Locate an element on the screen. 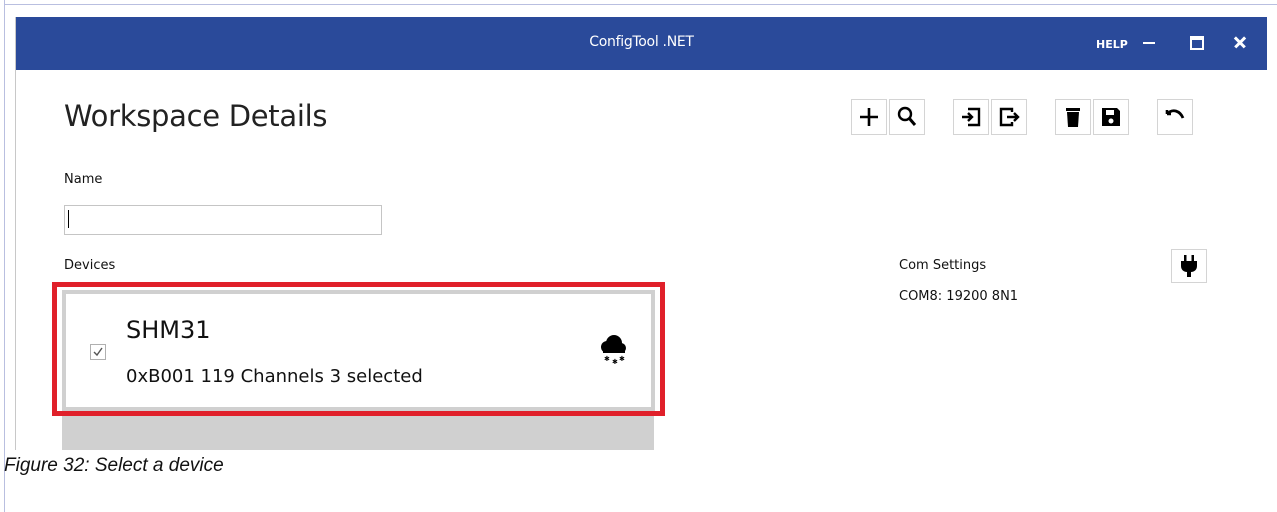 This screenshot has height=512, width=1277. delete-button is located at coordinates (1073, 117).